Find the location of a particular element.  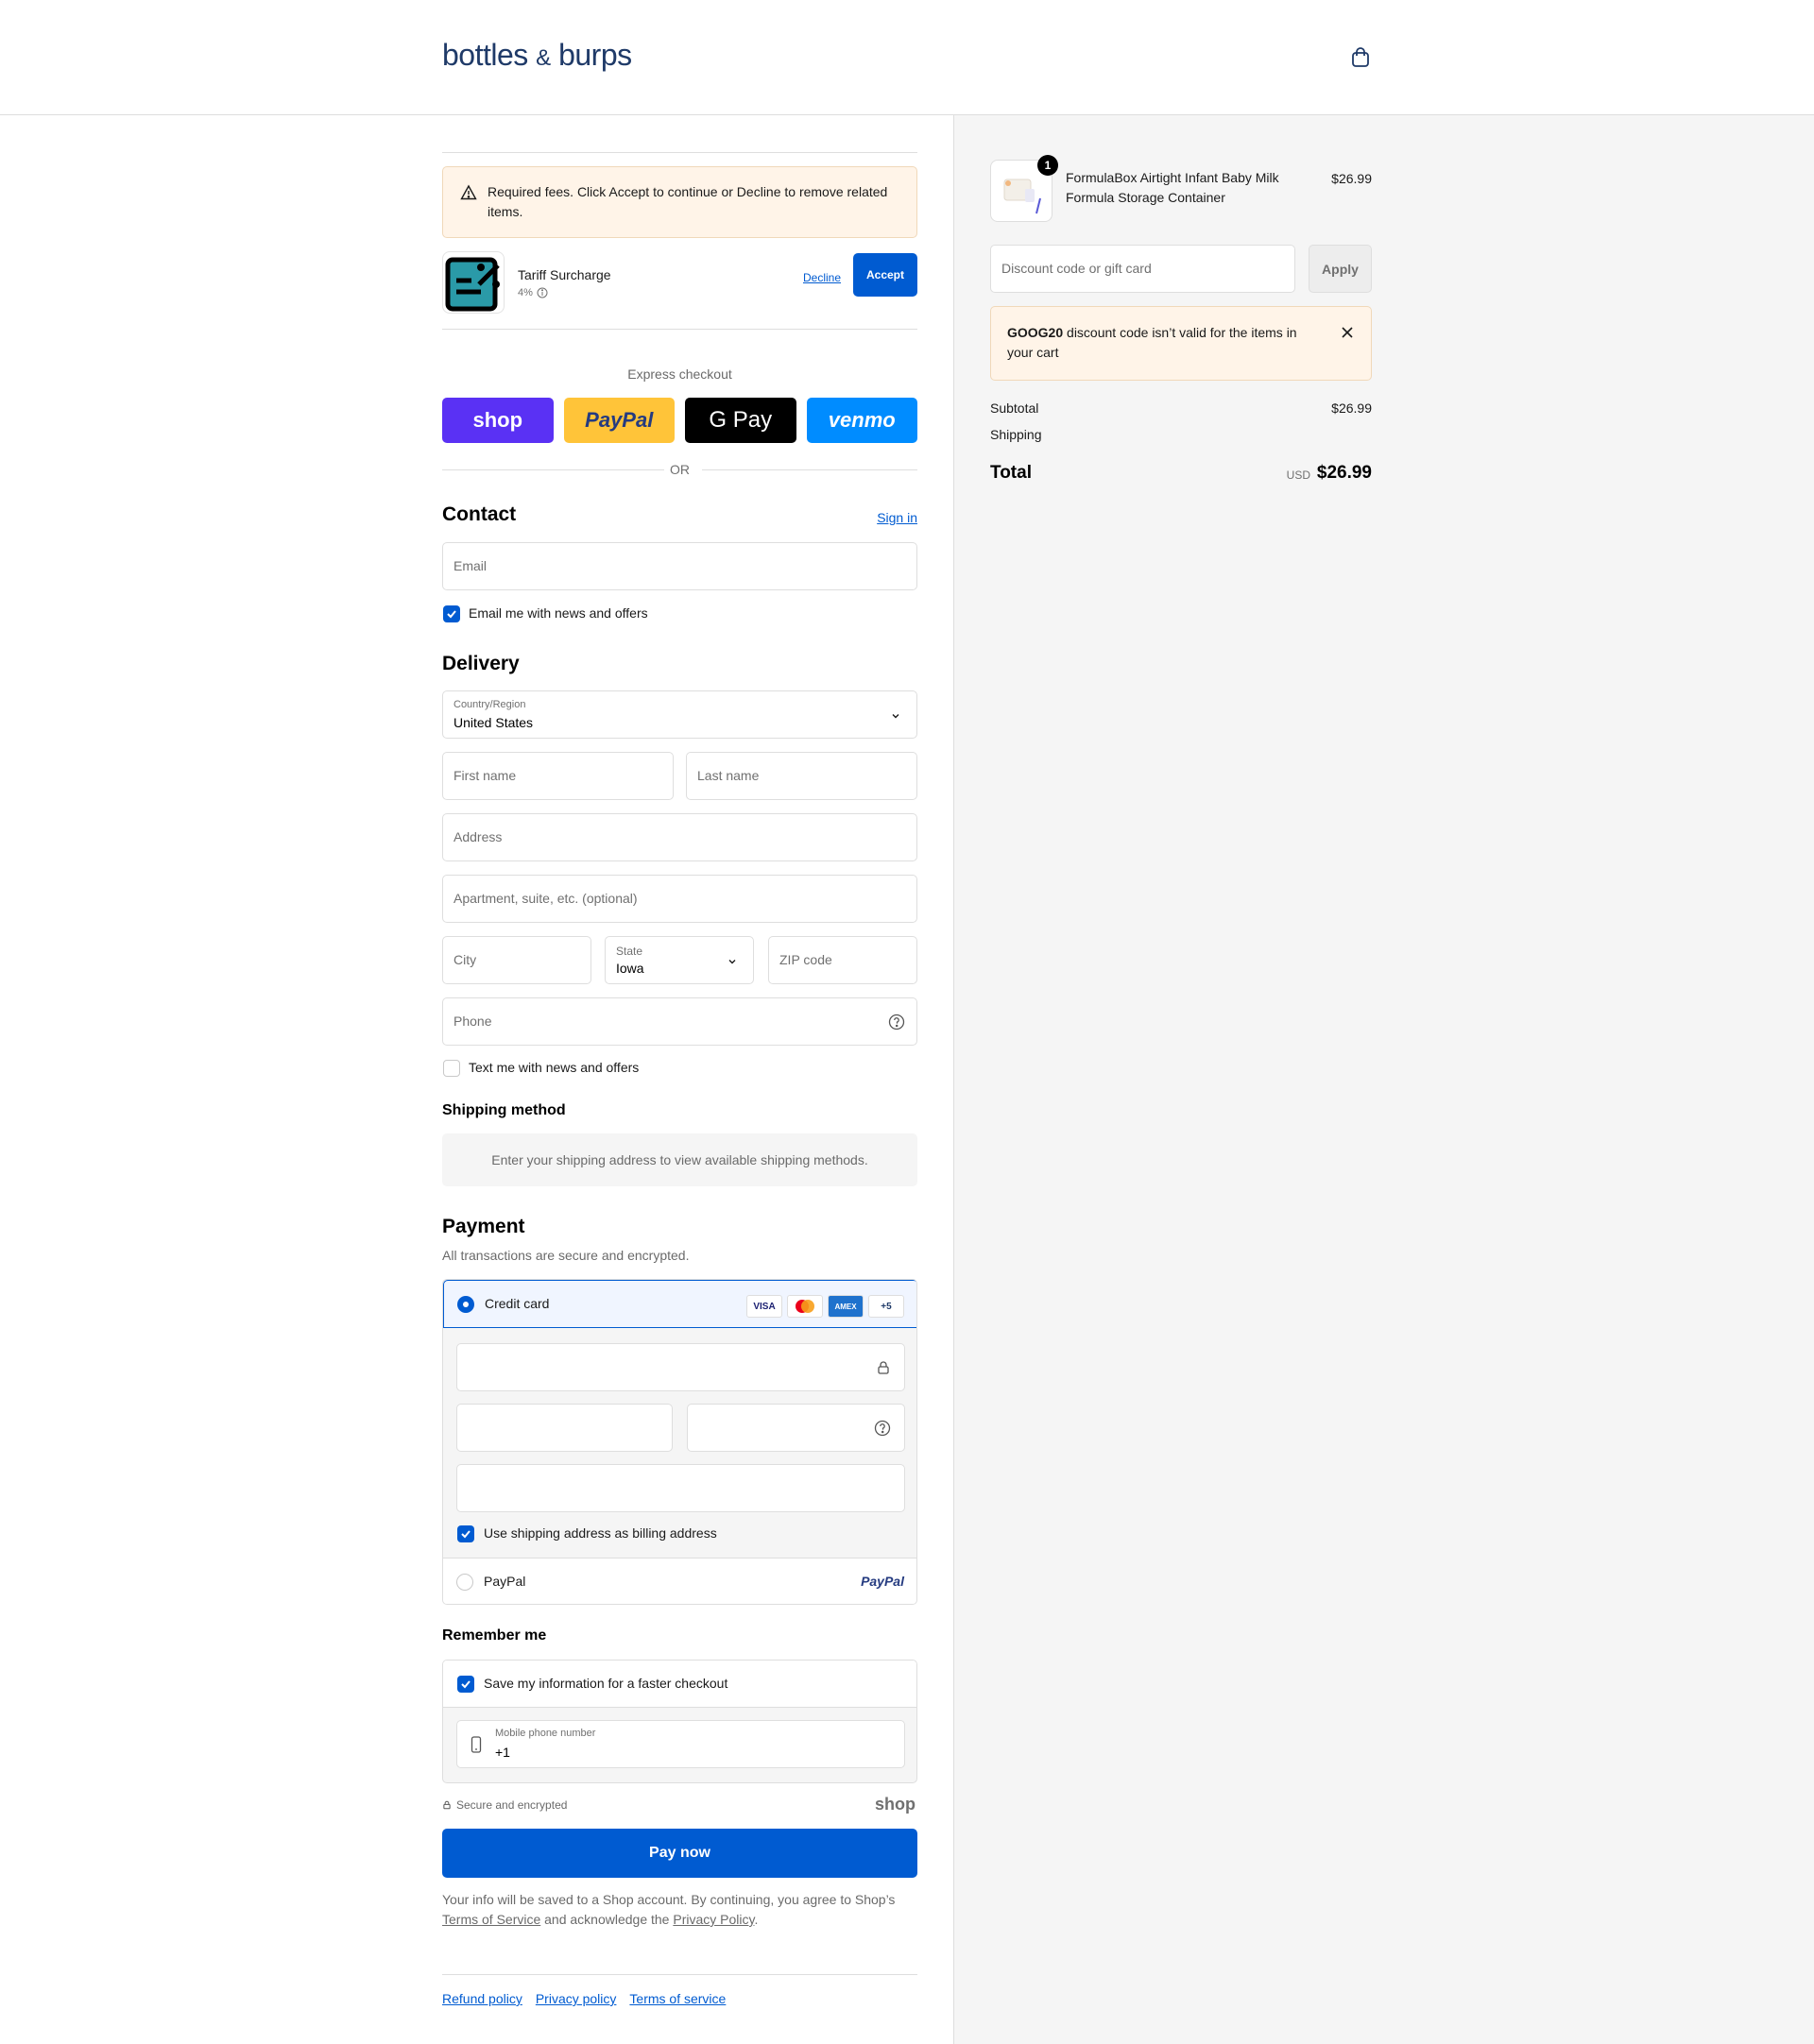

amex-text: AMEX is located at coordinates (846, 1307).